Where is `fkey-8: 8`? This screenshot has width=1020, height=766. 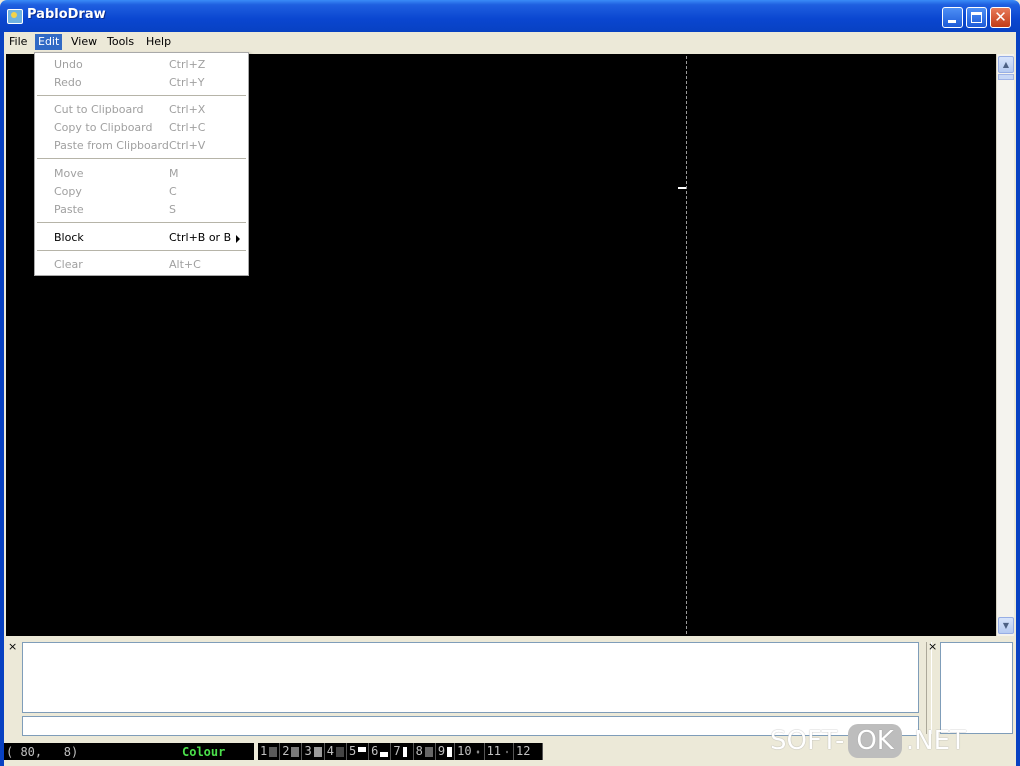
fkey-8: 8 is located at coordinates (425, 751).